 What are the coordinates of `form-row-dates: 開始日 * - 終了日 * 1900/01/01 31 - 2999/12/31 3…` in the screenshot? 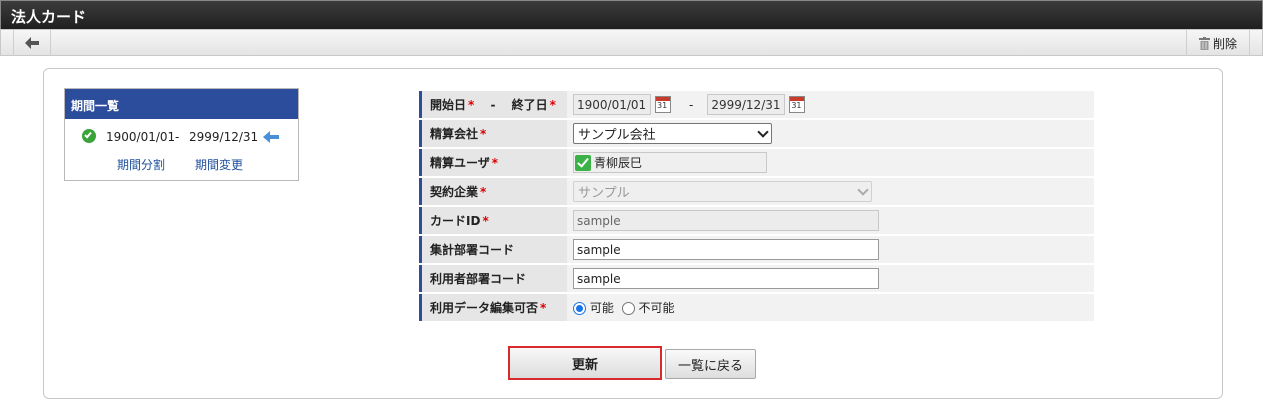 It's located at (756, 104).